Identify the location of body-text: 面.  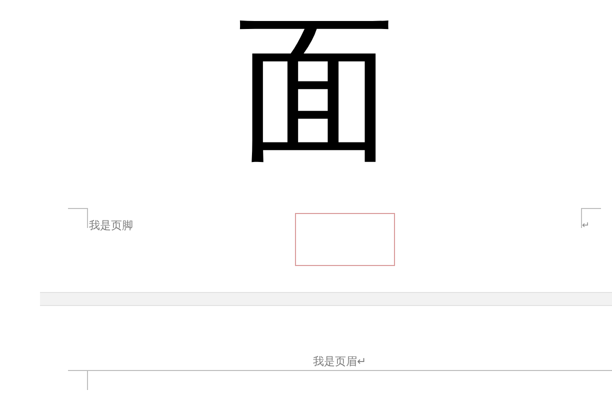
(316, 90).